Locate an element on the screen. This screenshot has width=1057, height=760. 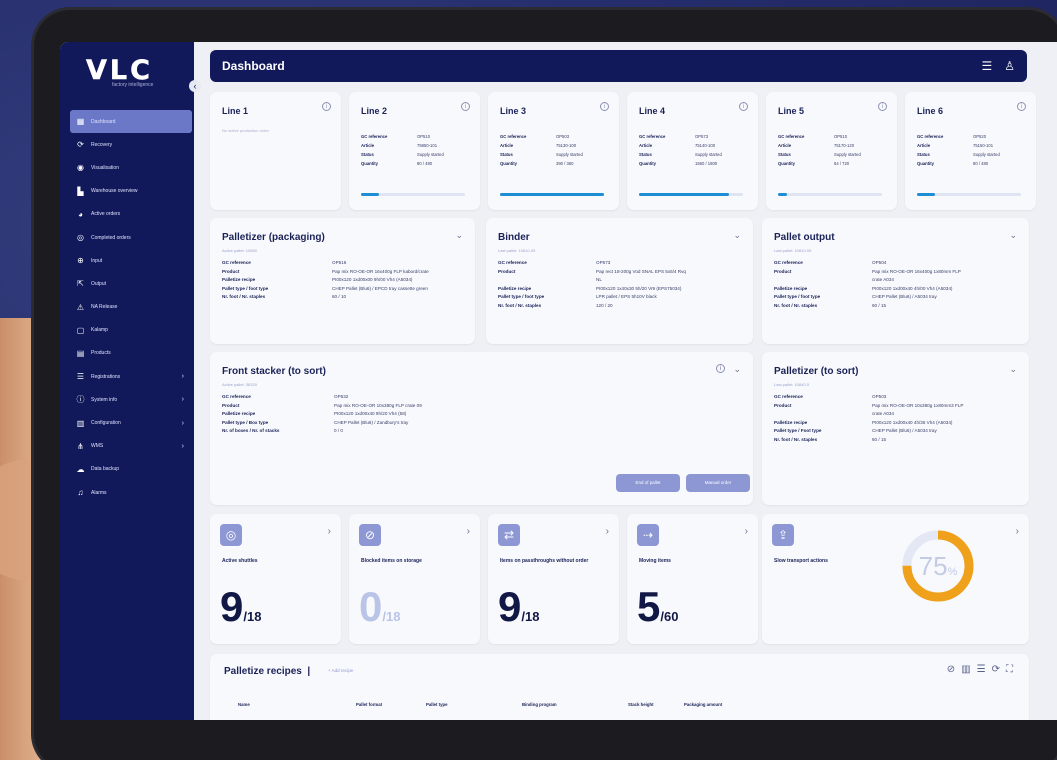
add-recipe-button: + Add recipe is located at coordinates (340, 670).